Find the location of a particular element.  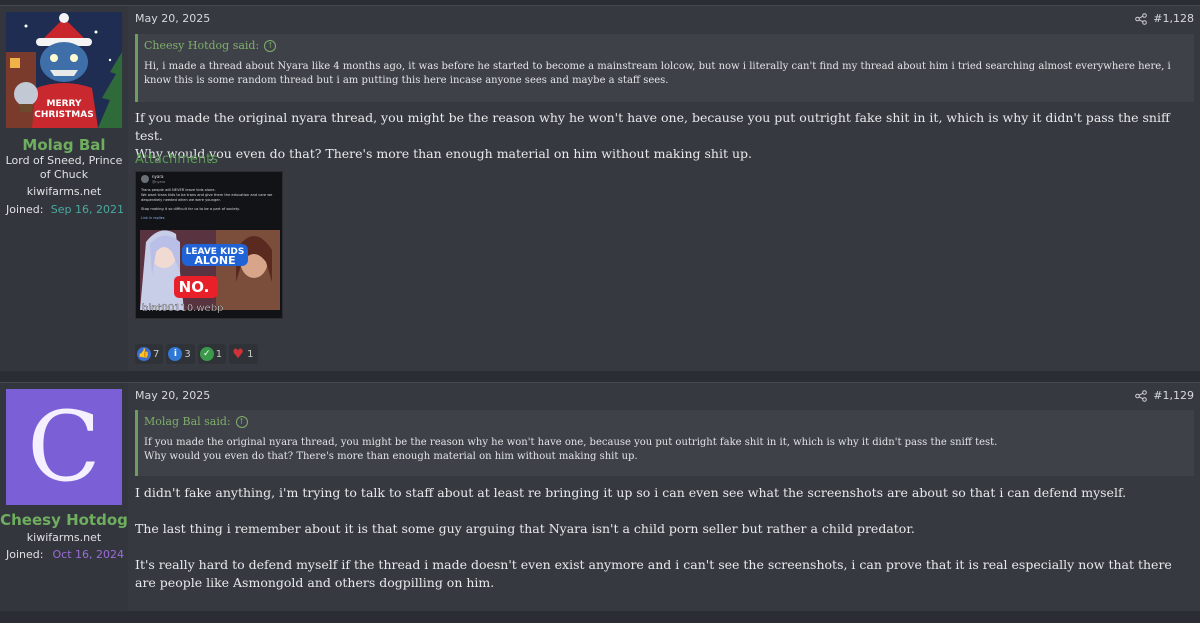

reaction-thumbs-up: 👍 7 is located at coordinates (149, 354).